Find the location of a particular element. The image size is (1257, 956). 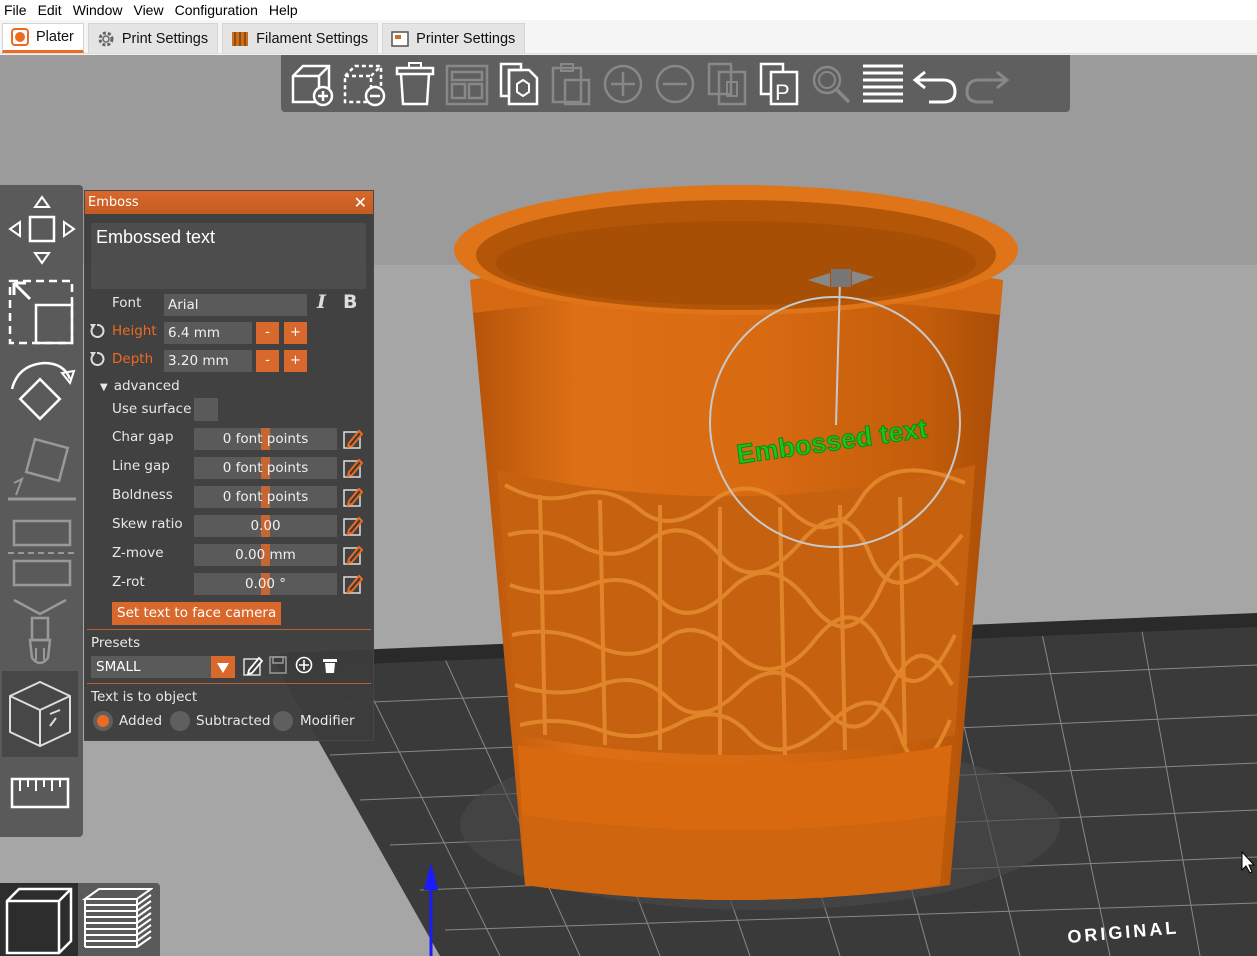

tab-plater: Plater is located at coordinates (43, 38).